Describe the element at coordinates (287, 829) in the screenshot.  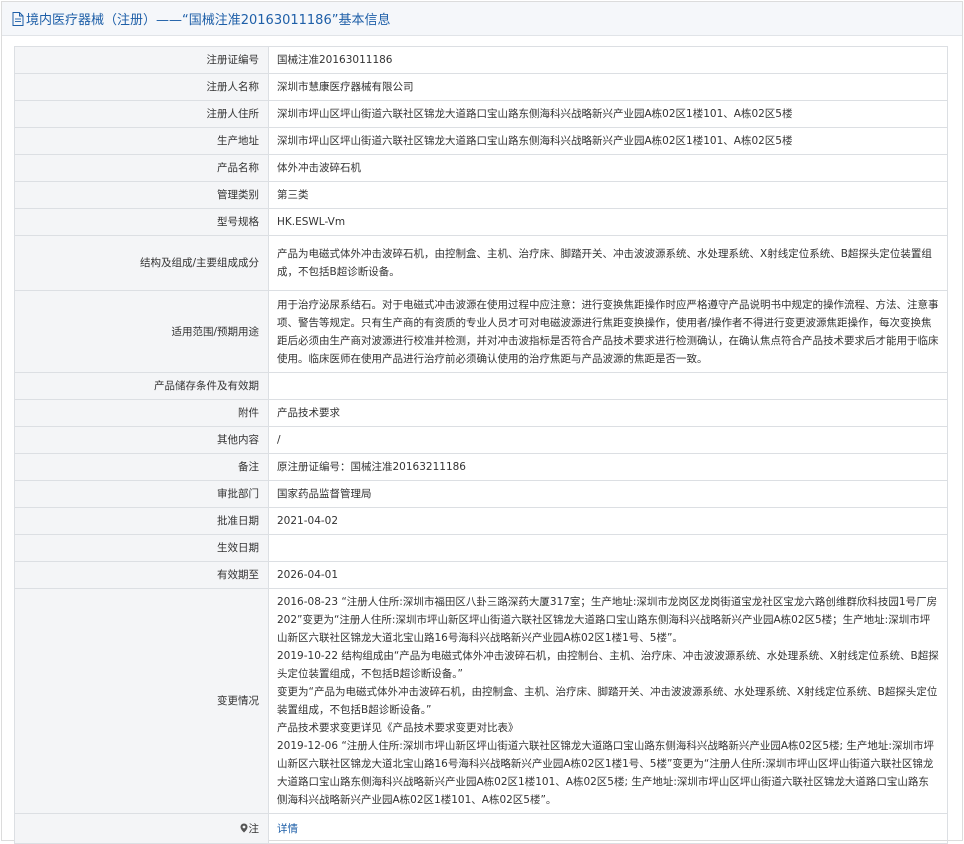
I see `details-link: 详情` at that location.